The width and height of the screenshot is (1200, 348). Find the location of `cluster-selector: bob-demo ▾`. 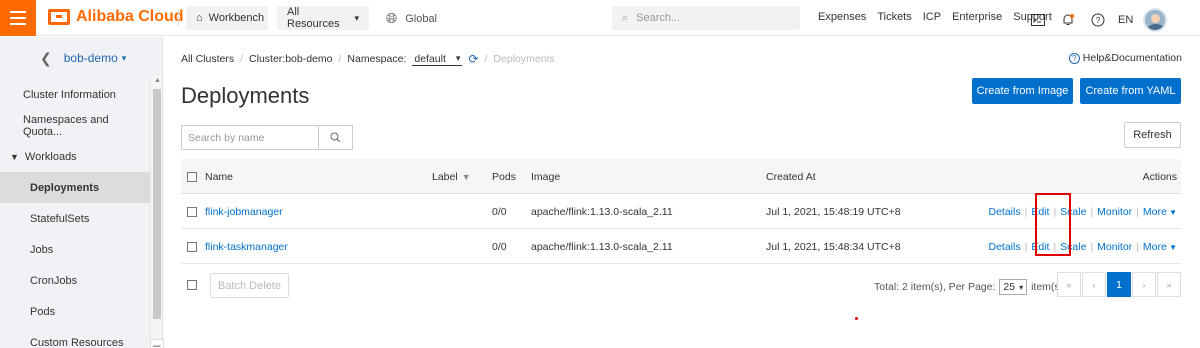

cluster-selector: bob-demo ▾ is located at coordinates (95, 58).